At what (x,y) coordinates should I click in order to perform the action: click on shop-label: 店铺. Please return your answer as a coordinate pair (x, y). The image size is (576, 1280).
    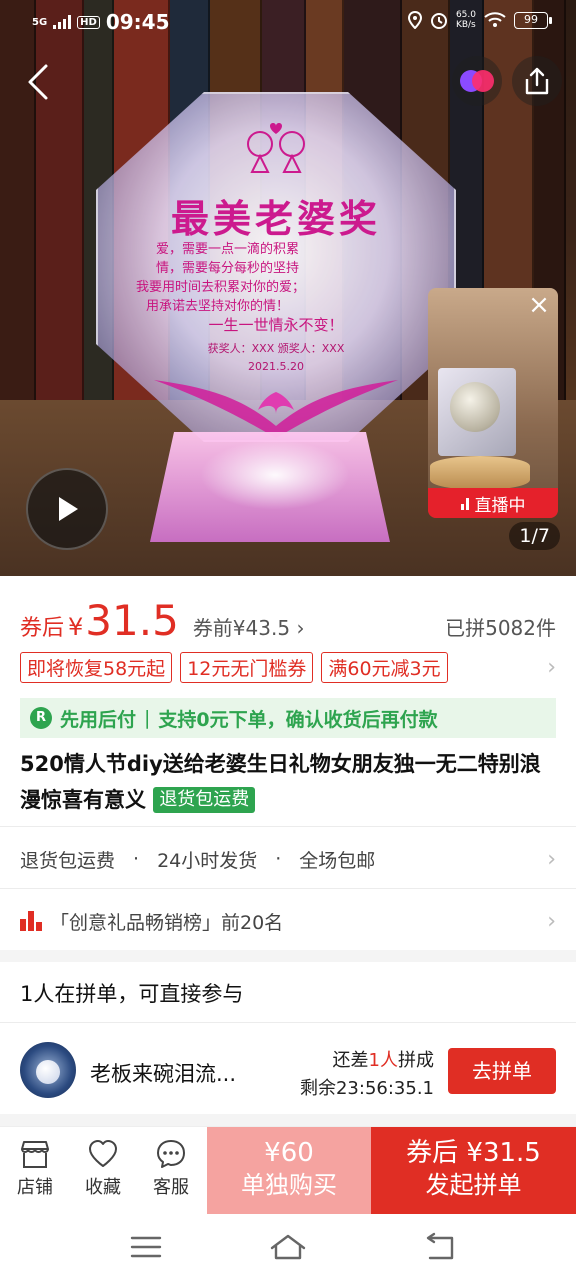
    Looking at the image, I should click on (35, 1187).